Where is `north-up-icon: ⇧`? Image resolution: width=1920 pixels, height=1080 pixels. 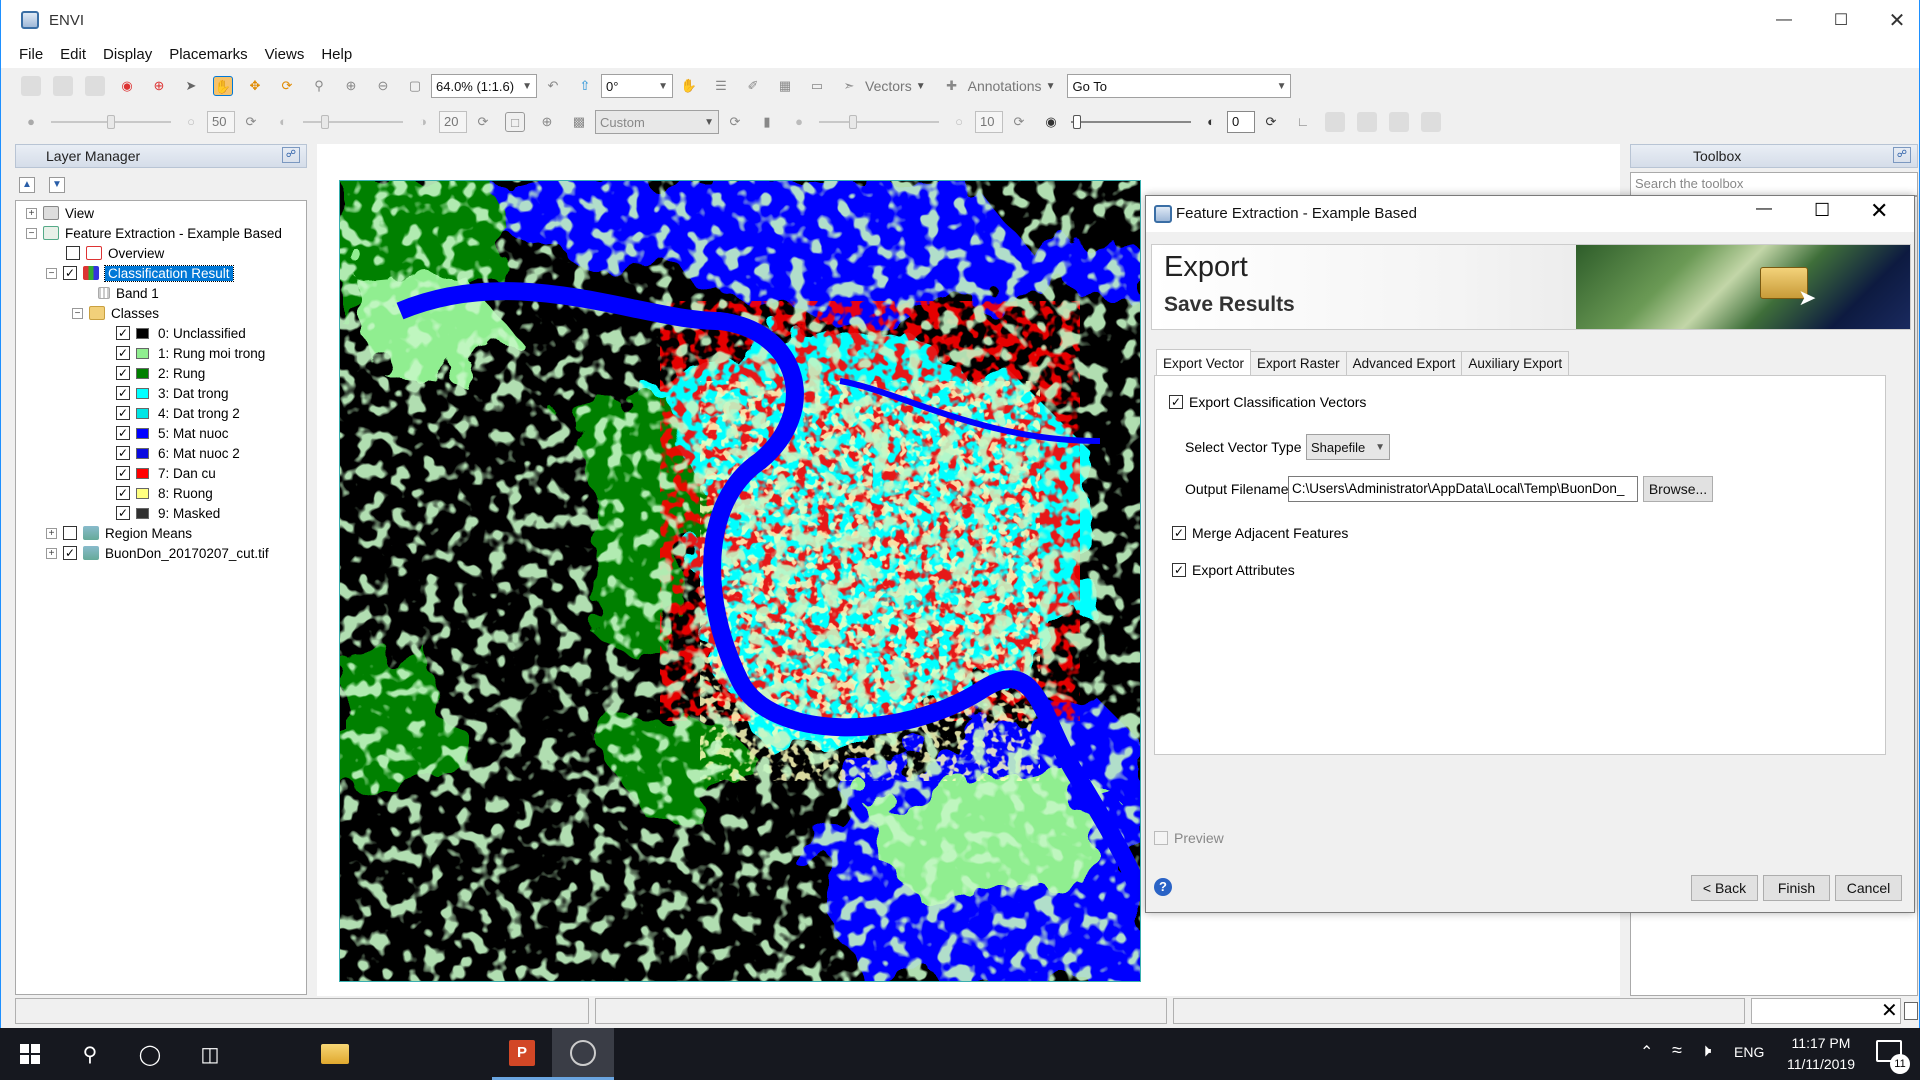 north-up-icon: ⇧ is located at coordinates (585, 86).